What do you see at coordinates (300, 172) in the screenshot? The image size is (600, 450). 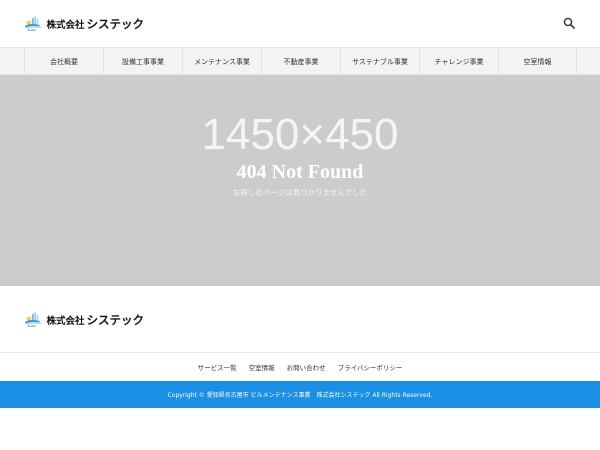 I see `page-title: 404 Not Found` at bounding box center [300, 172].